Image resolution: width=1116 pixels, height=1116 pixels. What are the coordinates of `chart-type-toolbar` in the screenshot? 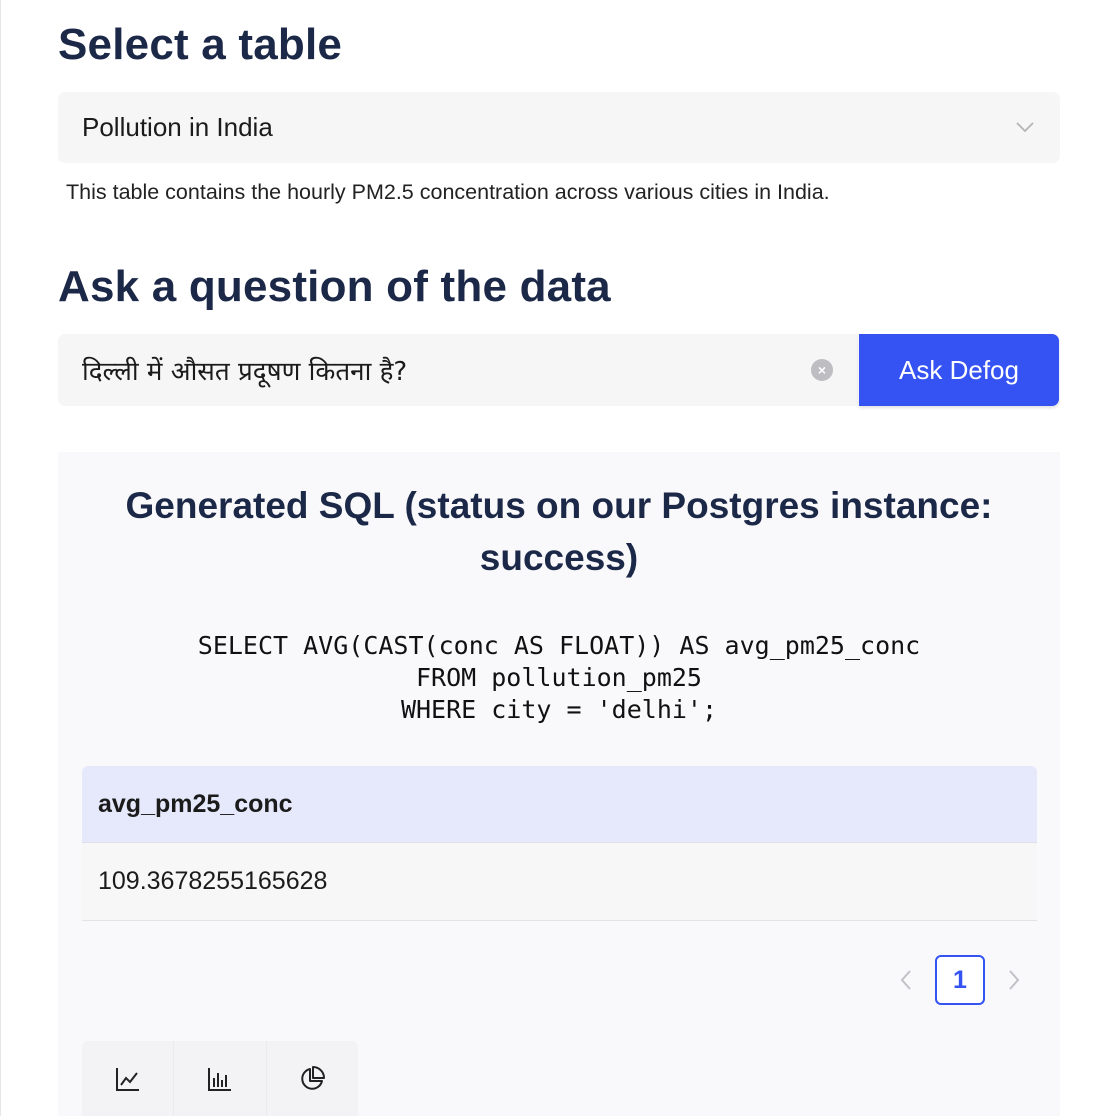 It's located at (220, 1078).